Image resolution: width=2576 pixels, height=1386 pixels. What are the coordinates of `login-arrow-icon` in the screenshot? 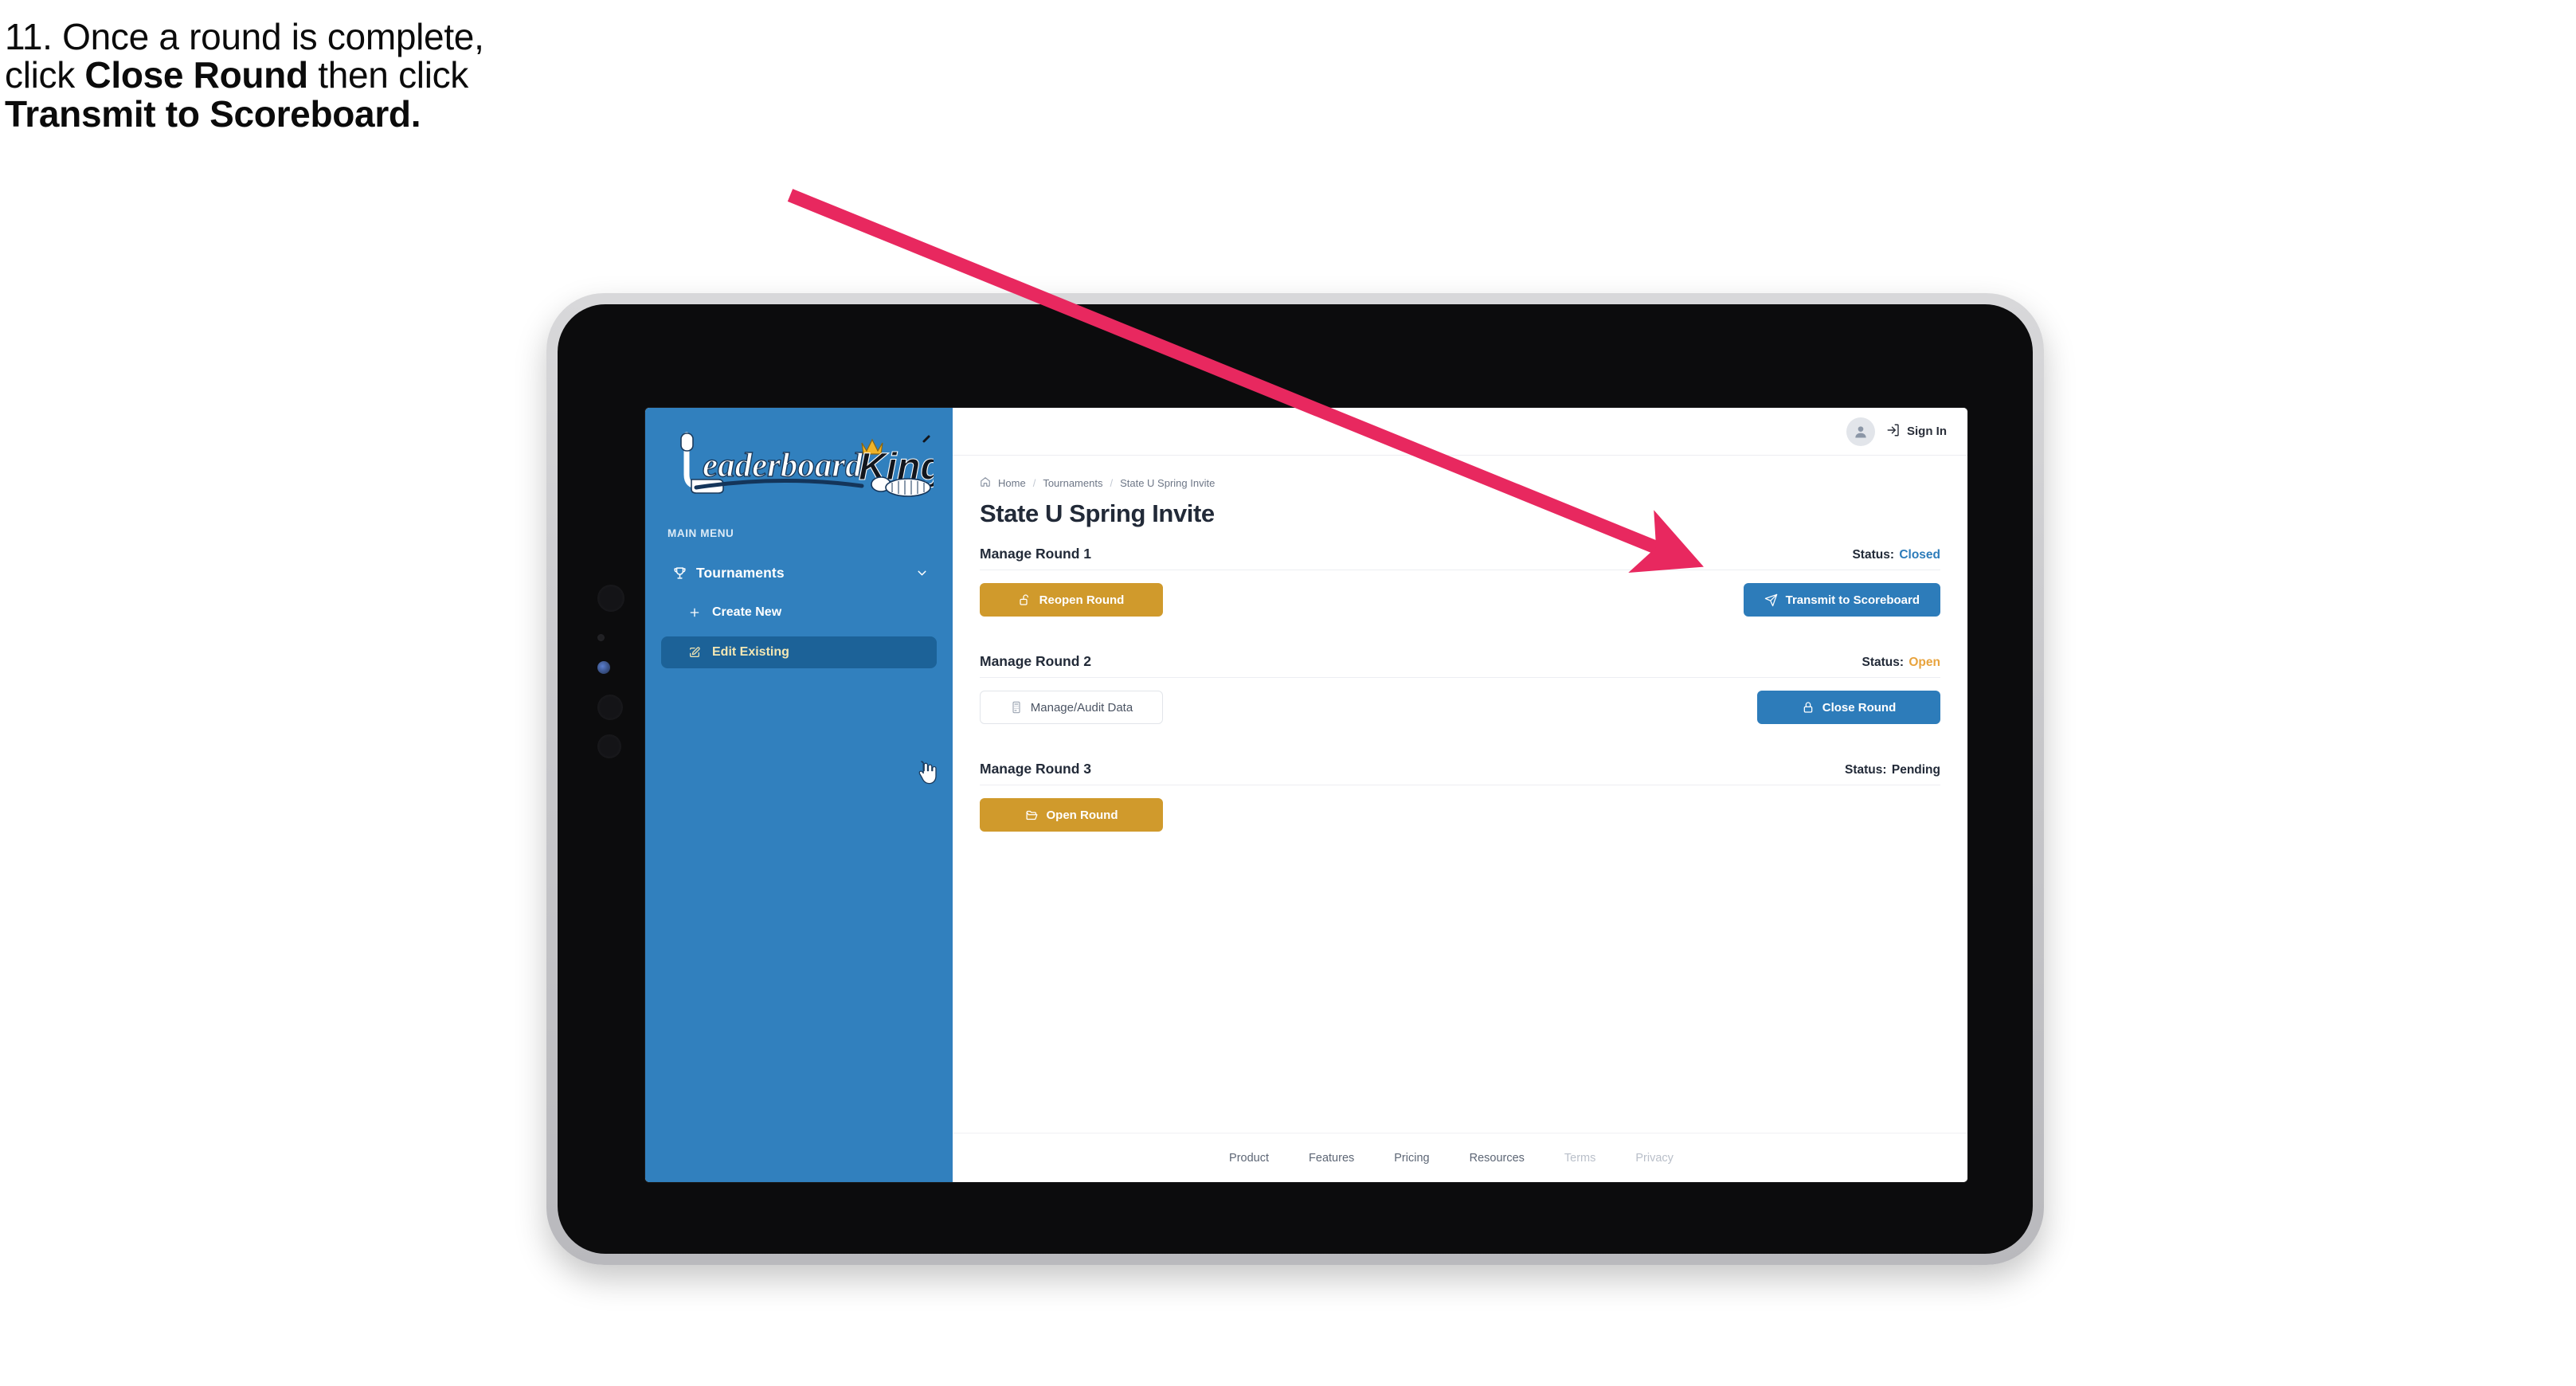 It's located at (1893, 431).